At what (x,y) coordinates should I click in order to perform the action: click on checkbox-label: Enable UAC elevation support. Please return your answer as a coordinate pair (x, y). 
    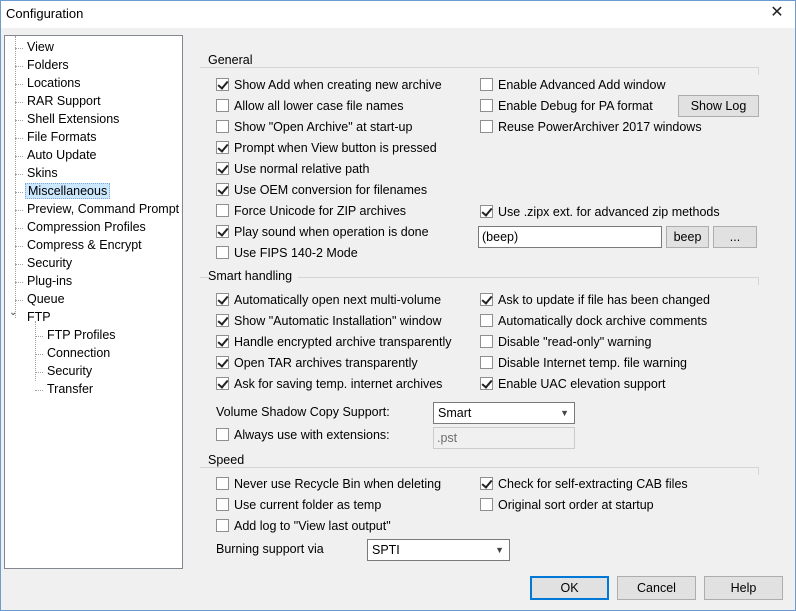
    Looking at the image, I should click on (582, 384).